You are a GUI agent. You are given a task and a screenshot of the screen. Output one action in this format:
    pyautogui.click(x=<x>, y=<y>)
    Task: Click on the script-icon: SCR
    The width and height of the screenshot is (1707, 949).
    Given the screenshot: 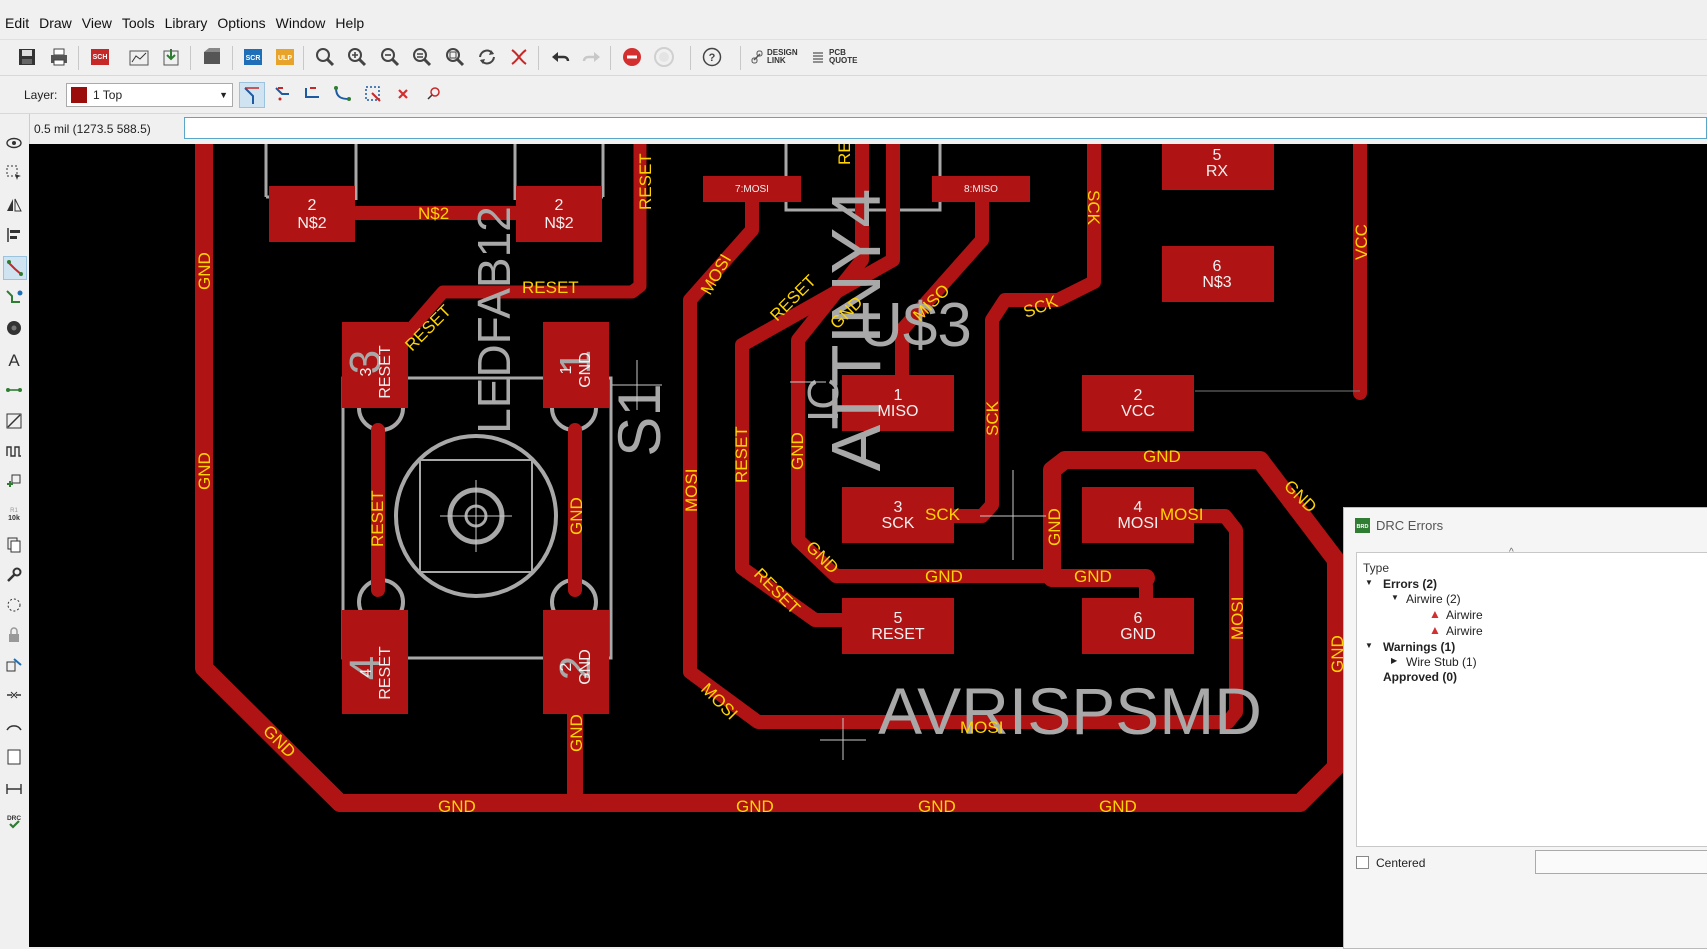 What is the action you would take?
    pyautogui.click(x=253, y=57)
    